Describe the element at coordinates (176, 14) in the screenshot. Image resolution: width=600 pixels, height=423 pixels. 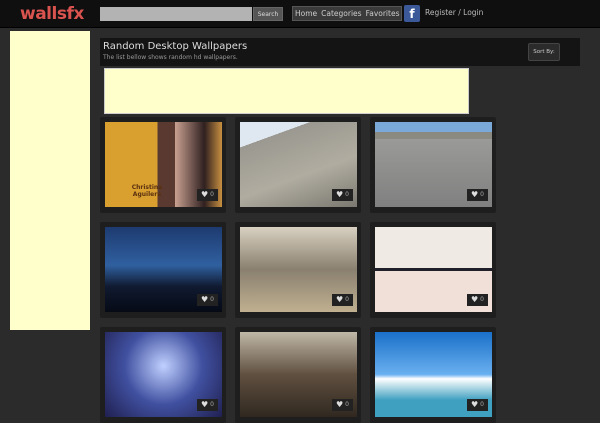
I see `search-input` at that location.